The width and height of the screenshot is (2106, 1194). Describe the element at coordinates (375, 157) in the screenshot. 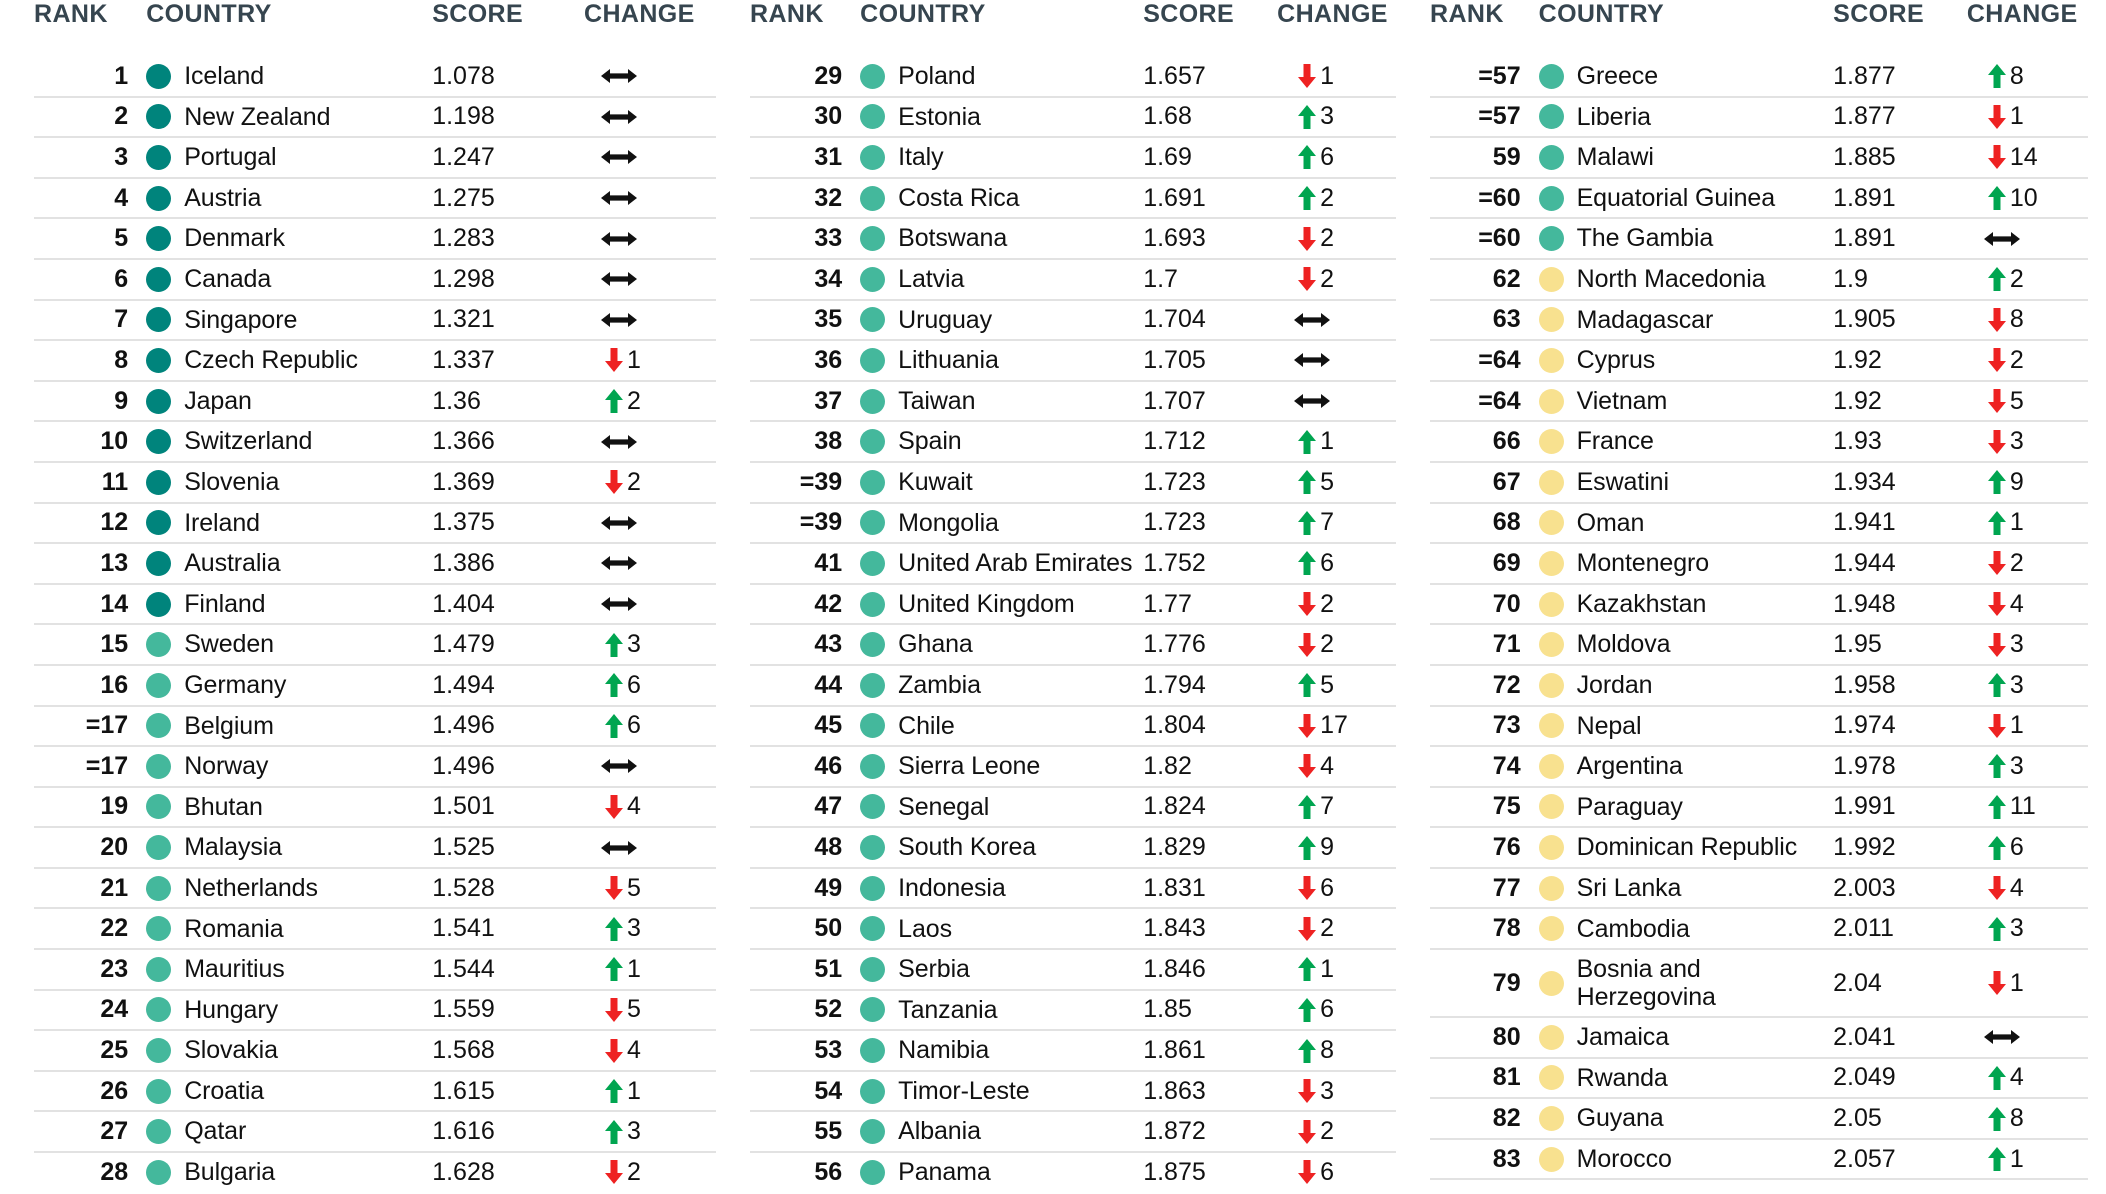

I see `table-row: 3 Portugal 1.247` at that location.